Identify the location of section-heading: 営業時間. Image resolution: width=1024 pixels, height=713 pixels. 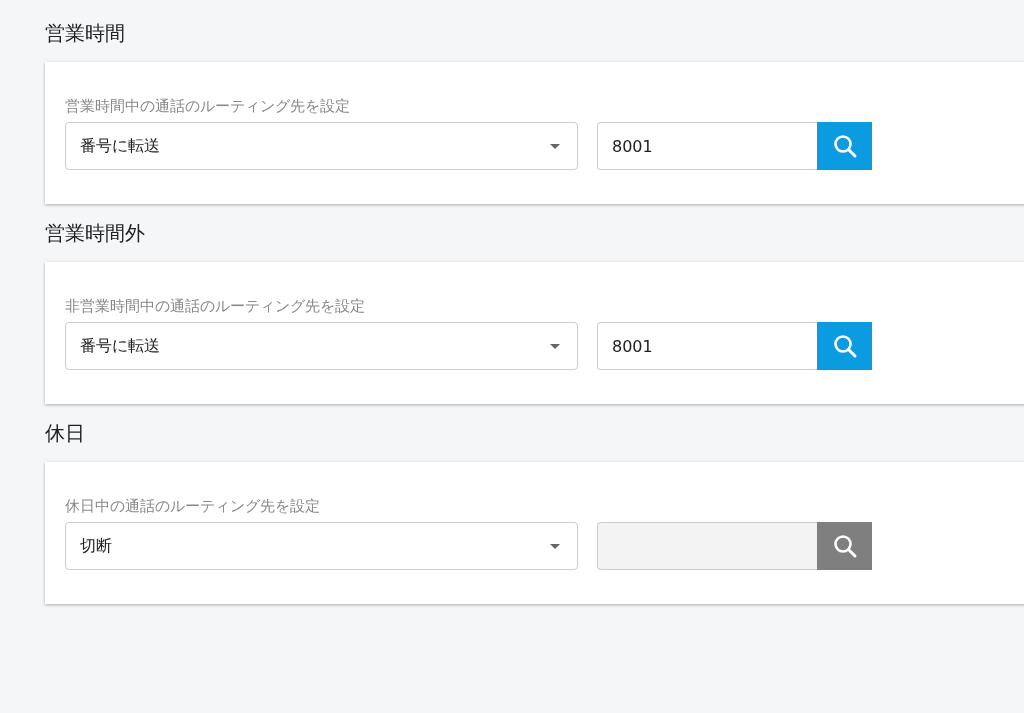
(85, 33).